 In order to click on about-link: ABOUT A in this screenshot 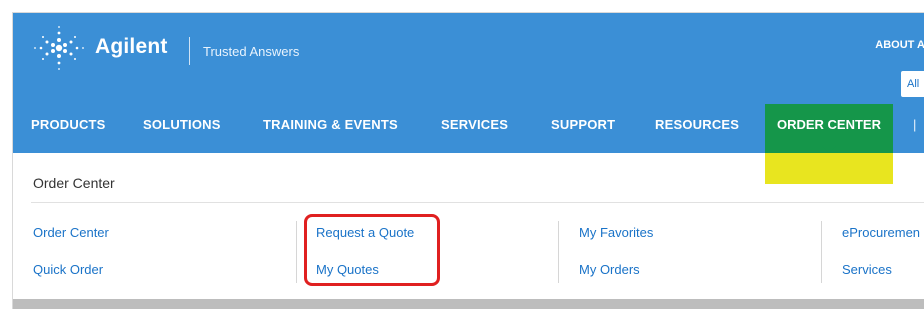, I will do `click(899, 45)`.